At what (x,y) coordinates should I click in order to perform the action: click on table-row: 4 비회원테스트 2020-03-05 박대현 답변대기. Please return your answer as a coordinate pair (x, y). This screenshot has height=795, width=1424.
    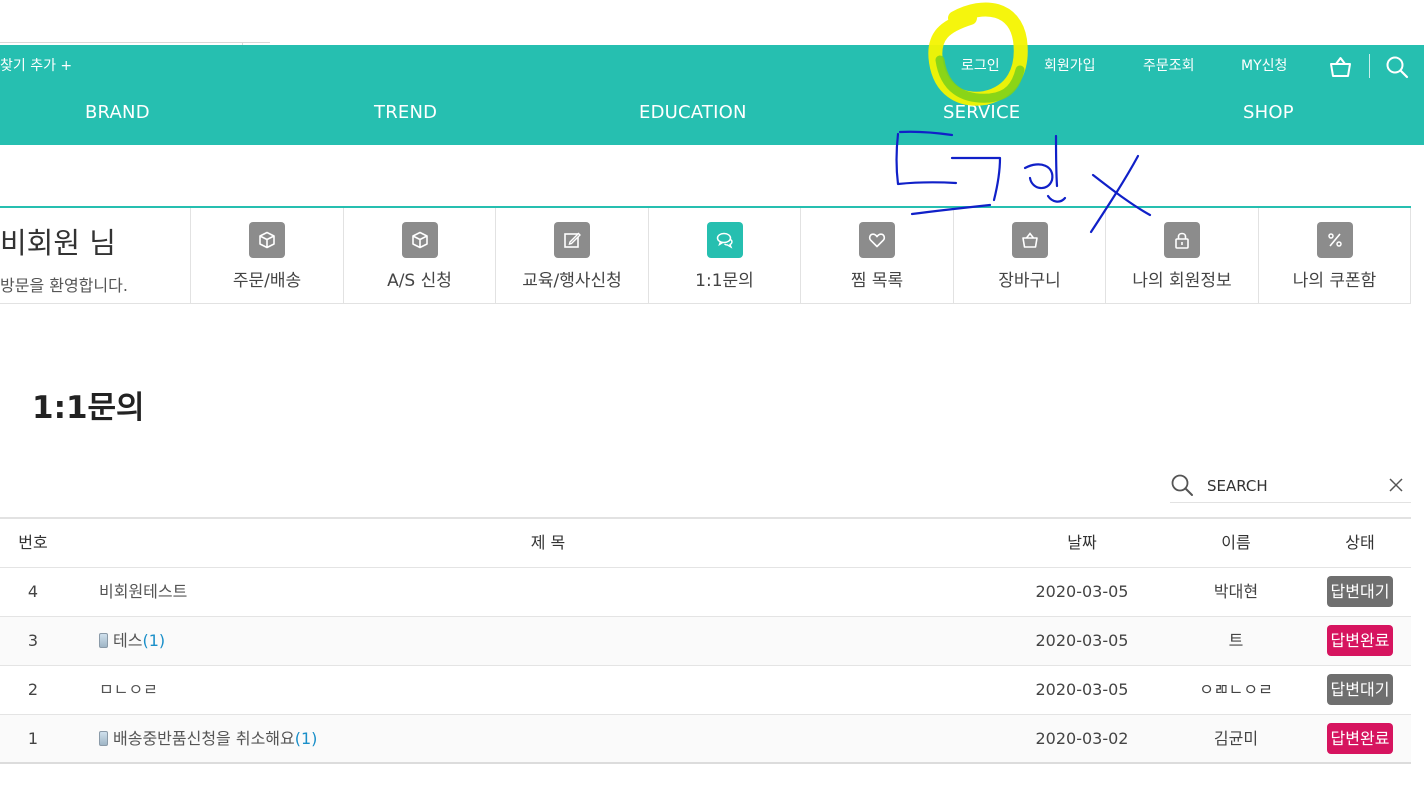
    Looking at the image, I should click on (705, 592).